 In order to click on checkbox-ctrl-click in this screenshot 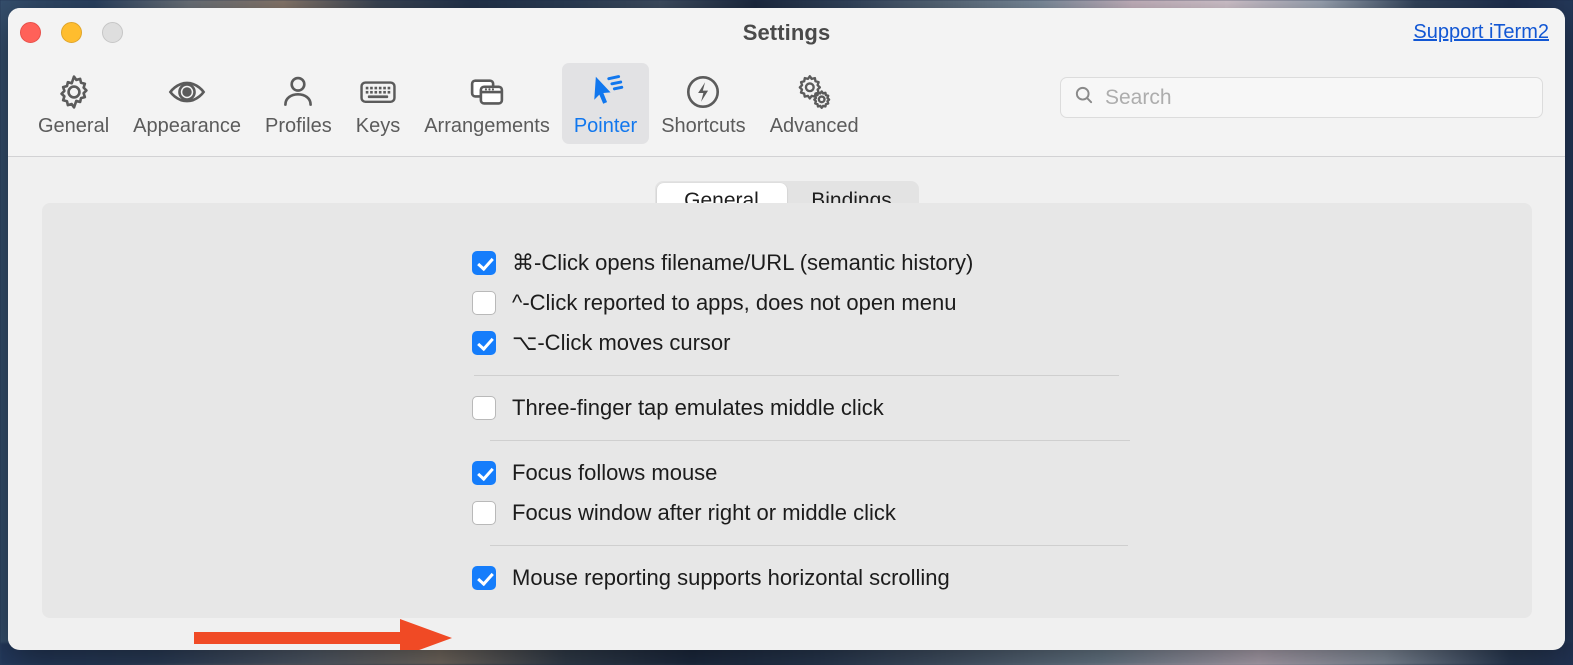, I will do `click(484, 303)`.